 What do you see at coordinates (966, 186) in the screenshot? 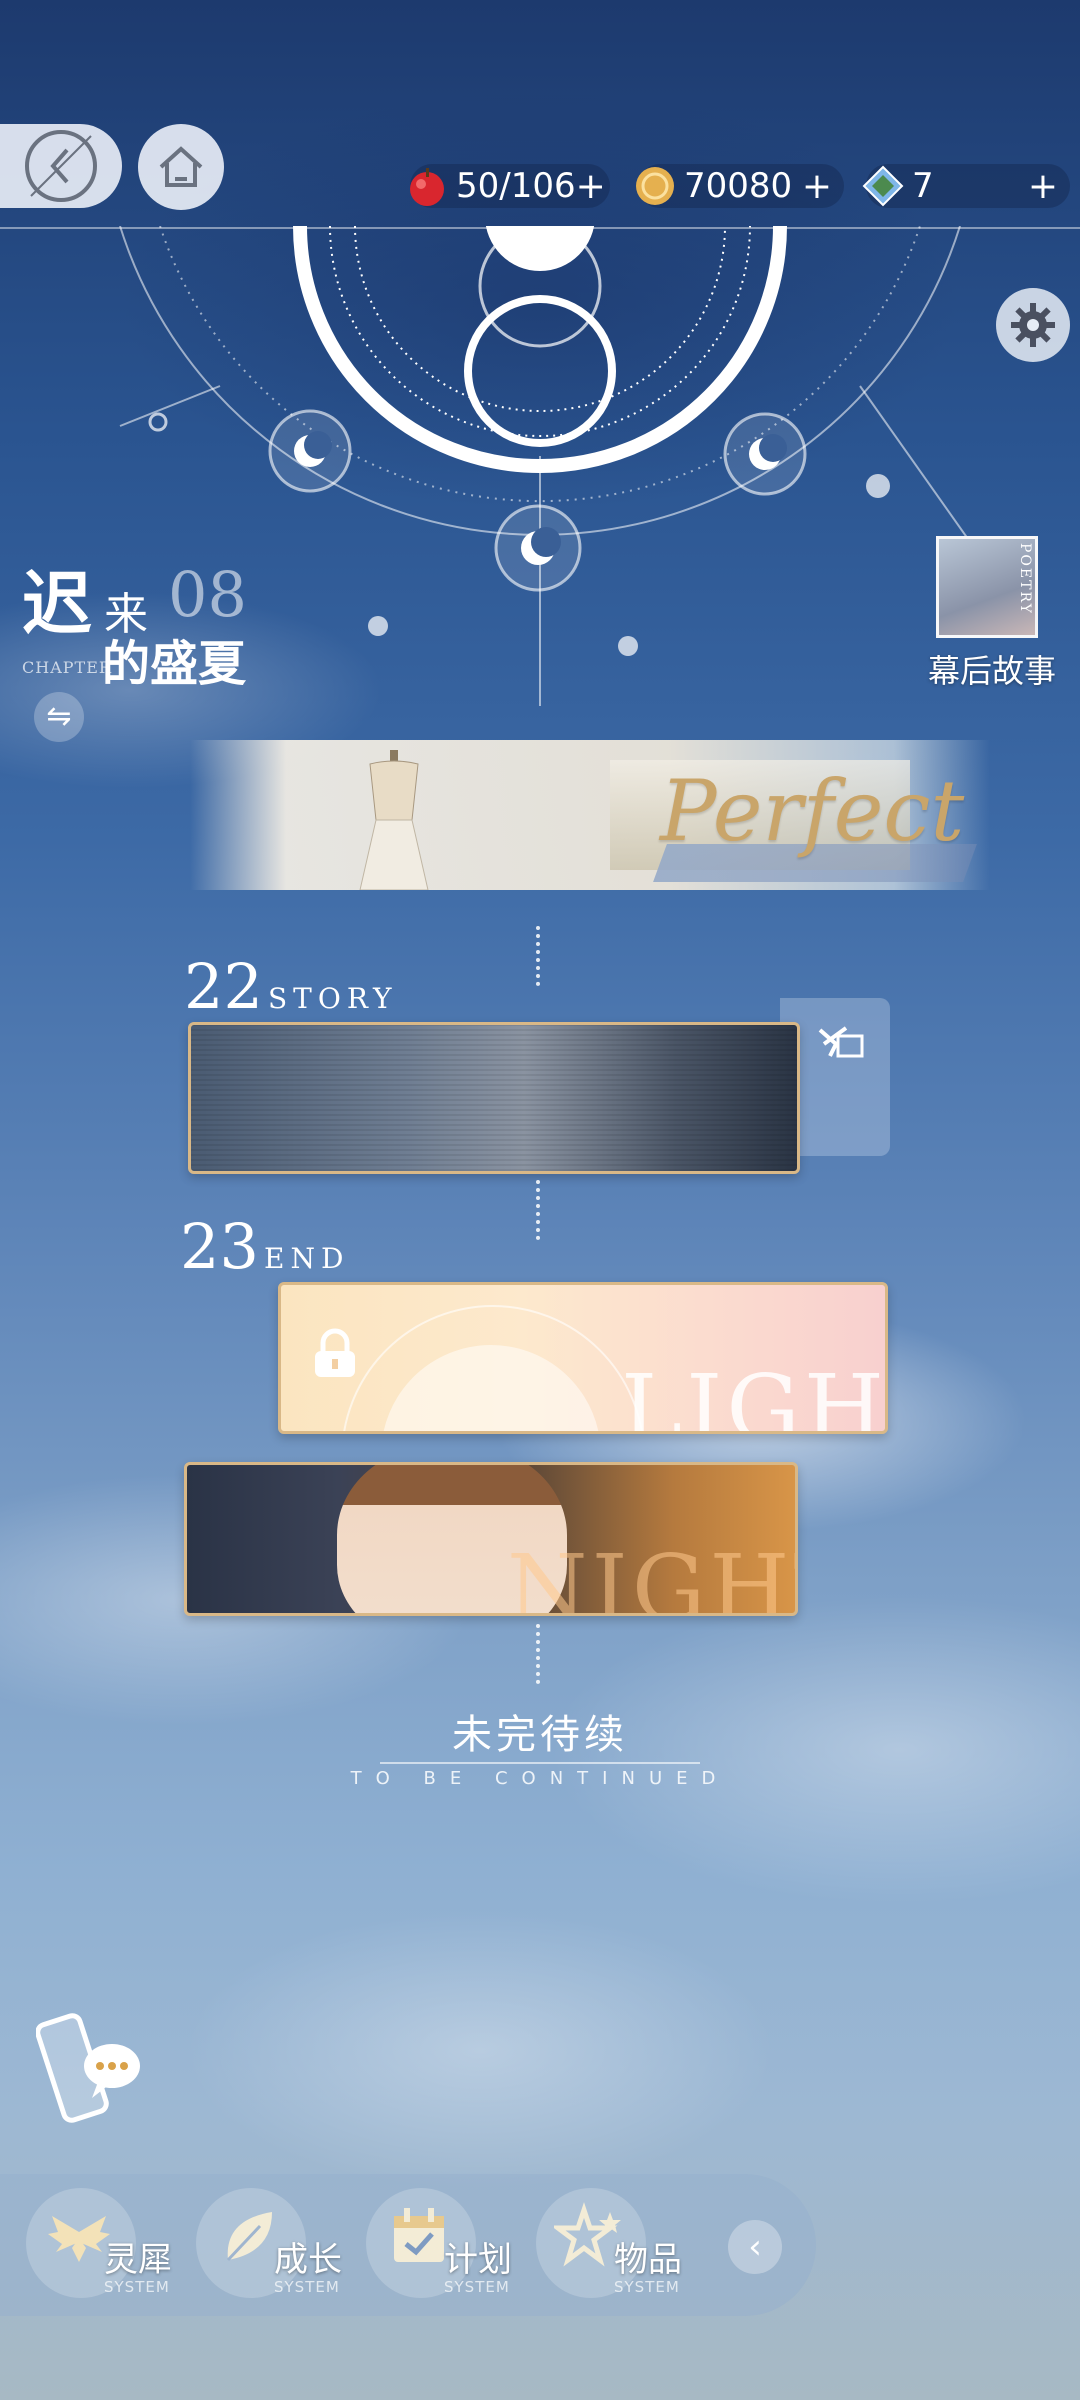
I see `diamond-resource: 7 +` at bounding box center [966, 186].